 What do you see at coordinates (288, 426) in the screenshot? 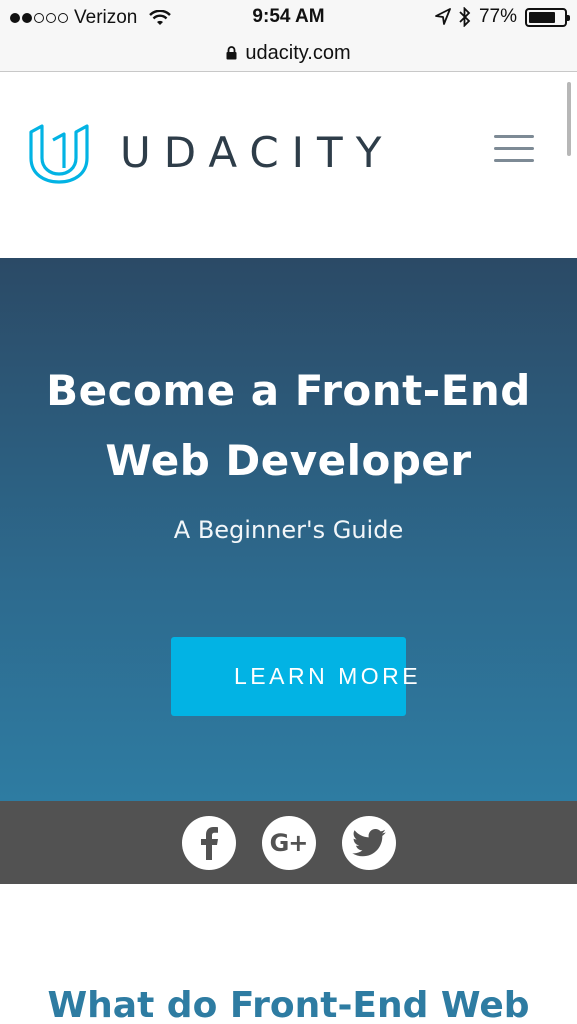
I see `hero-title: Become a Front-End Web Developer` at bounding box center [288, 426].